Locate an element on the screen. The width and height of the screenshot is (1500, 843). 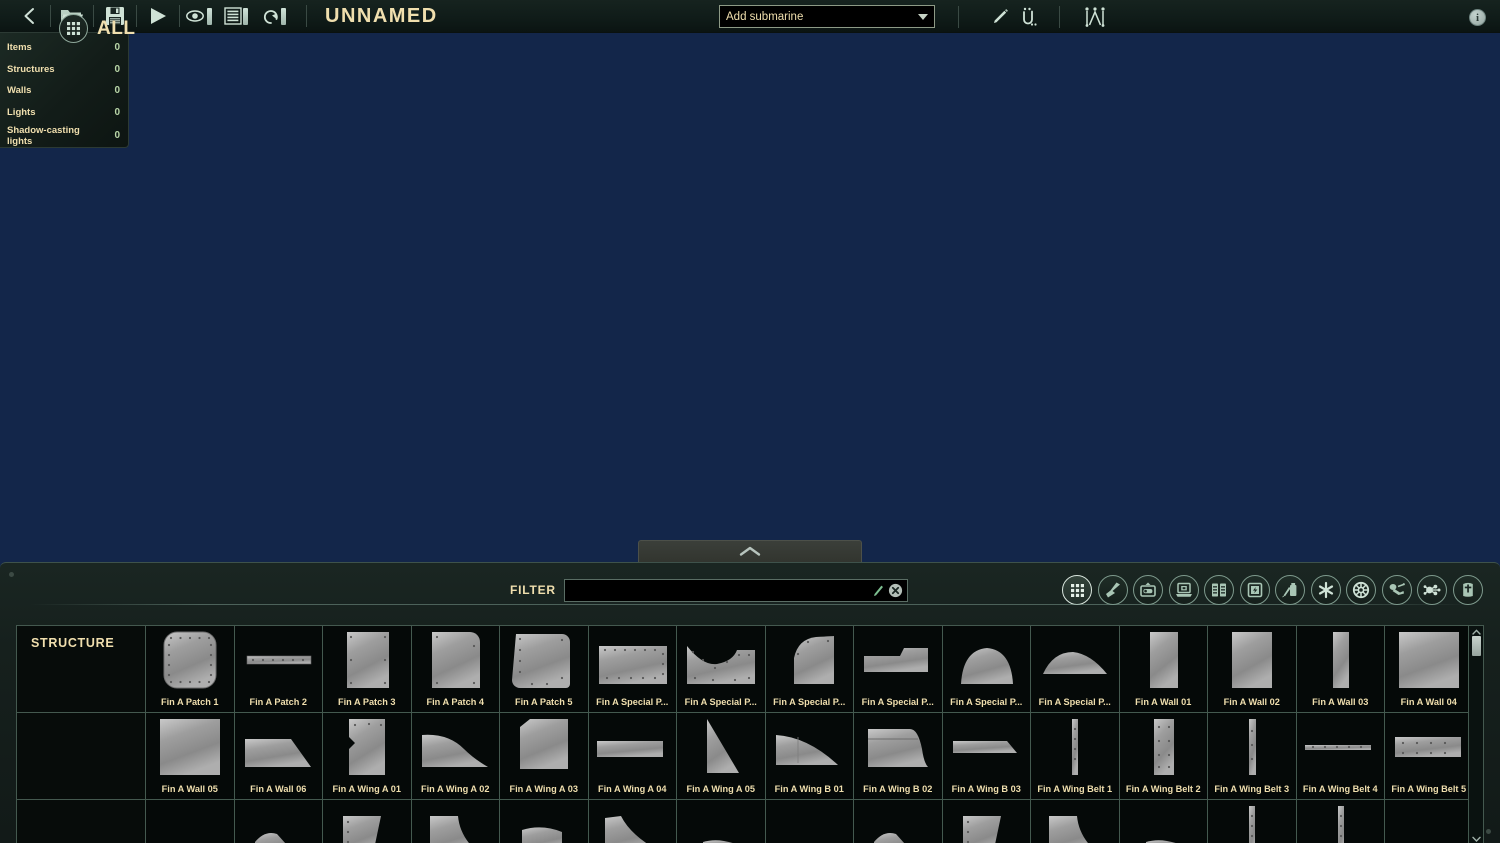
item-cell: Fin A Wing Belt 1 is located at coordinates (1075, 756).